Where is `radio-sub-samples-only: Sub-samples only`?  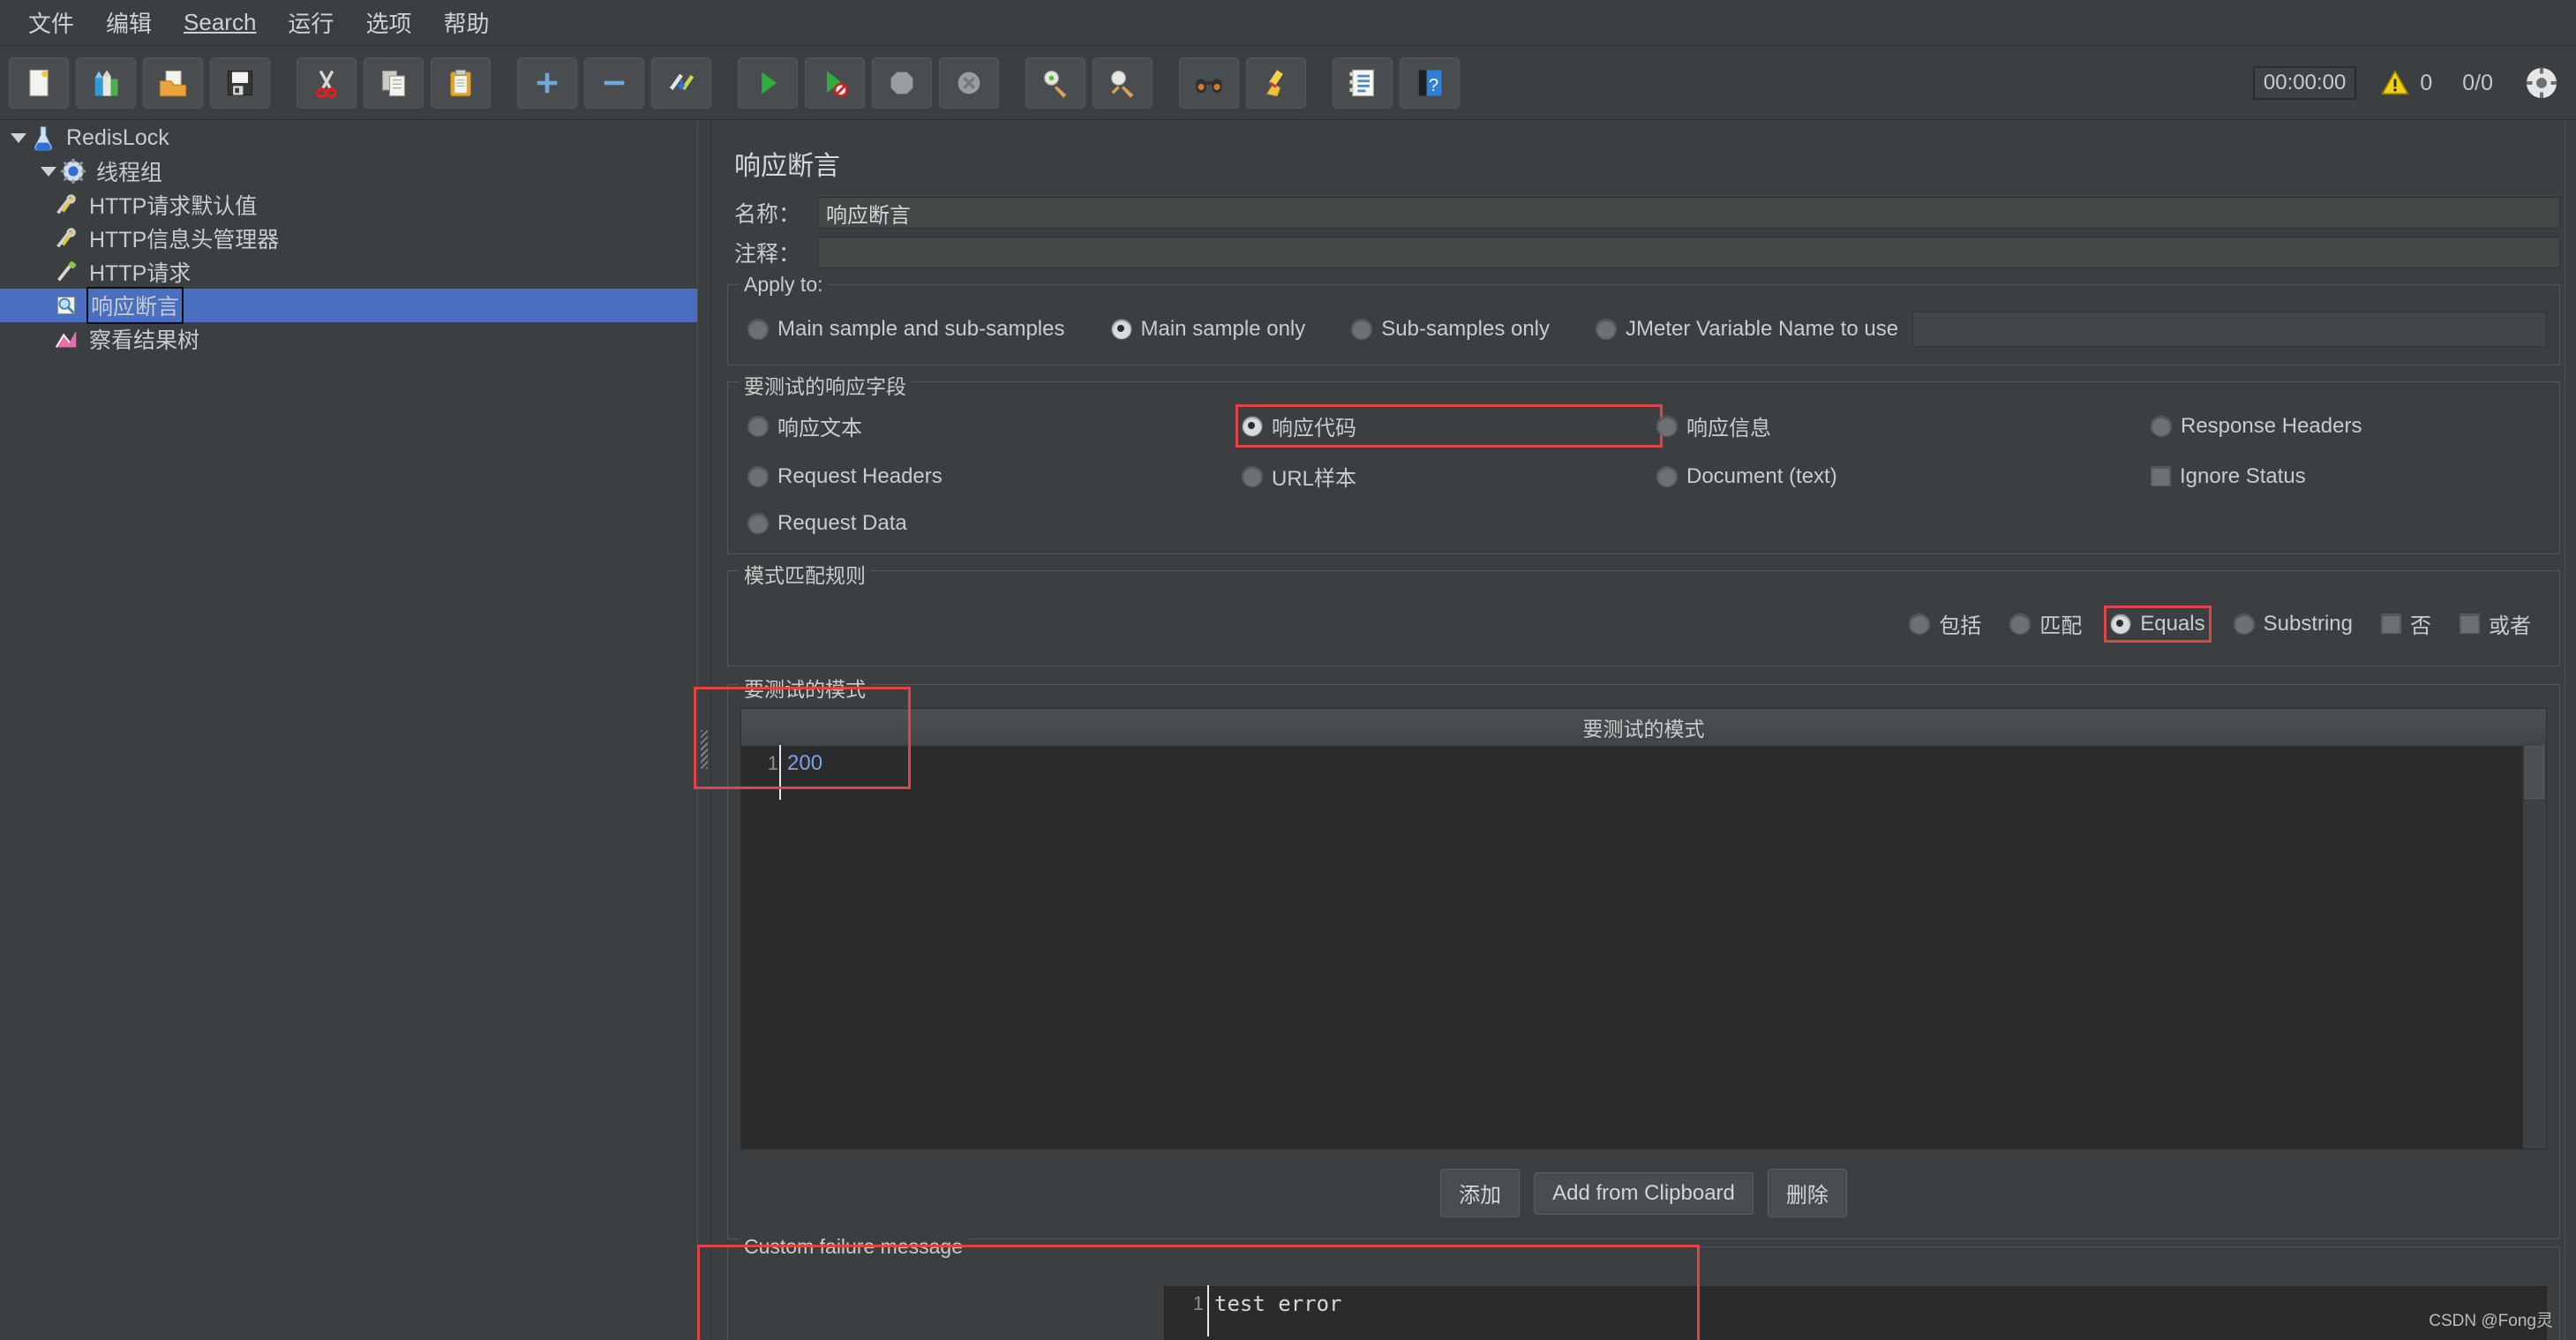 radio-sub-samples-only: Sub-samples only is located at coordinates (1450, 329).